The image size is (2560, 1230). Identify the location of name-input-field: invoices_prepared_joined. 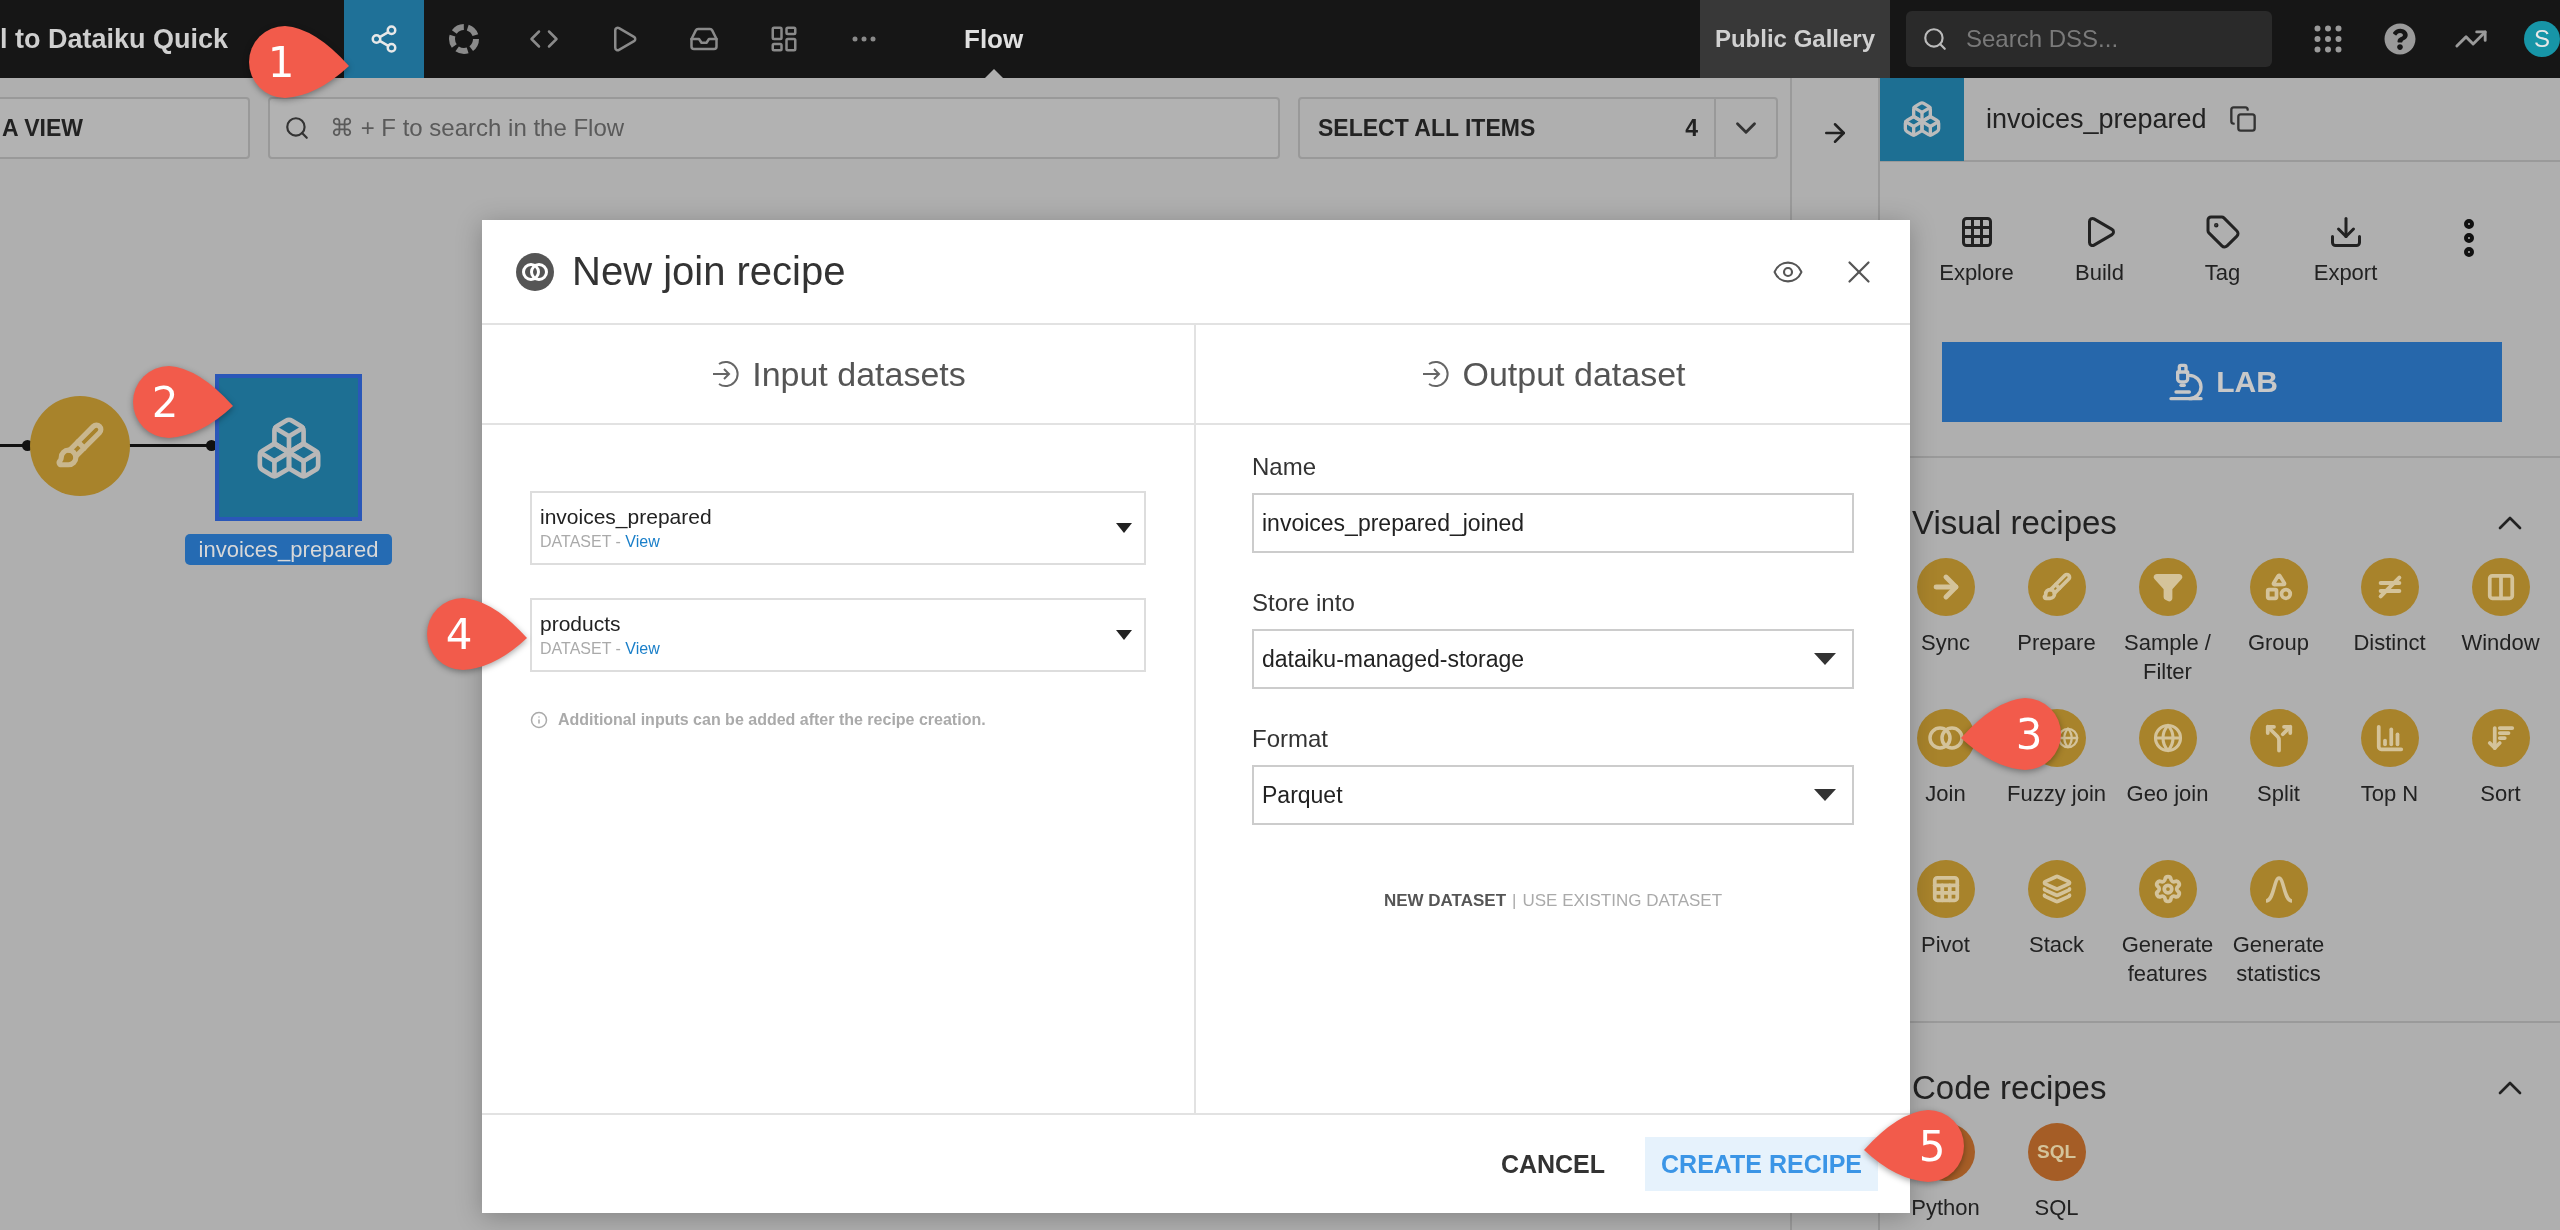
(1553, 523).